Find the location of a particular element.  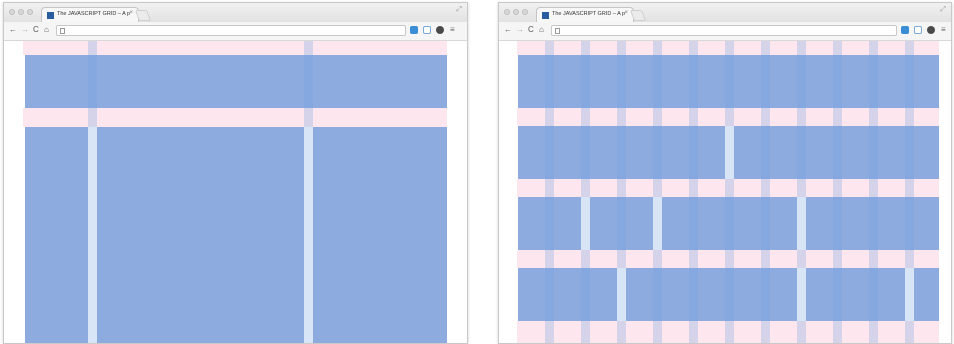

right-sidebar-block is located at coordinates (380, 235).